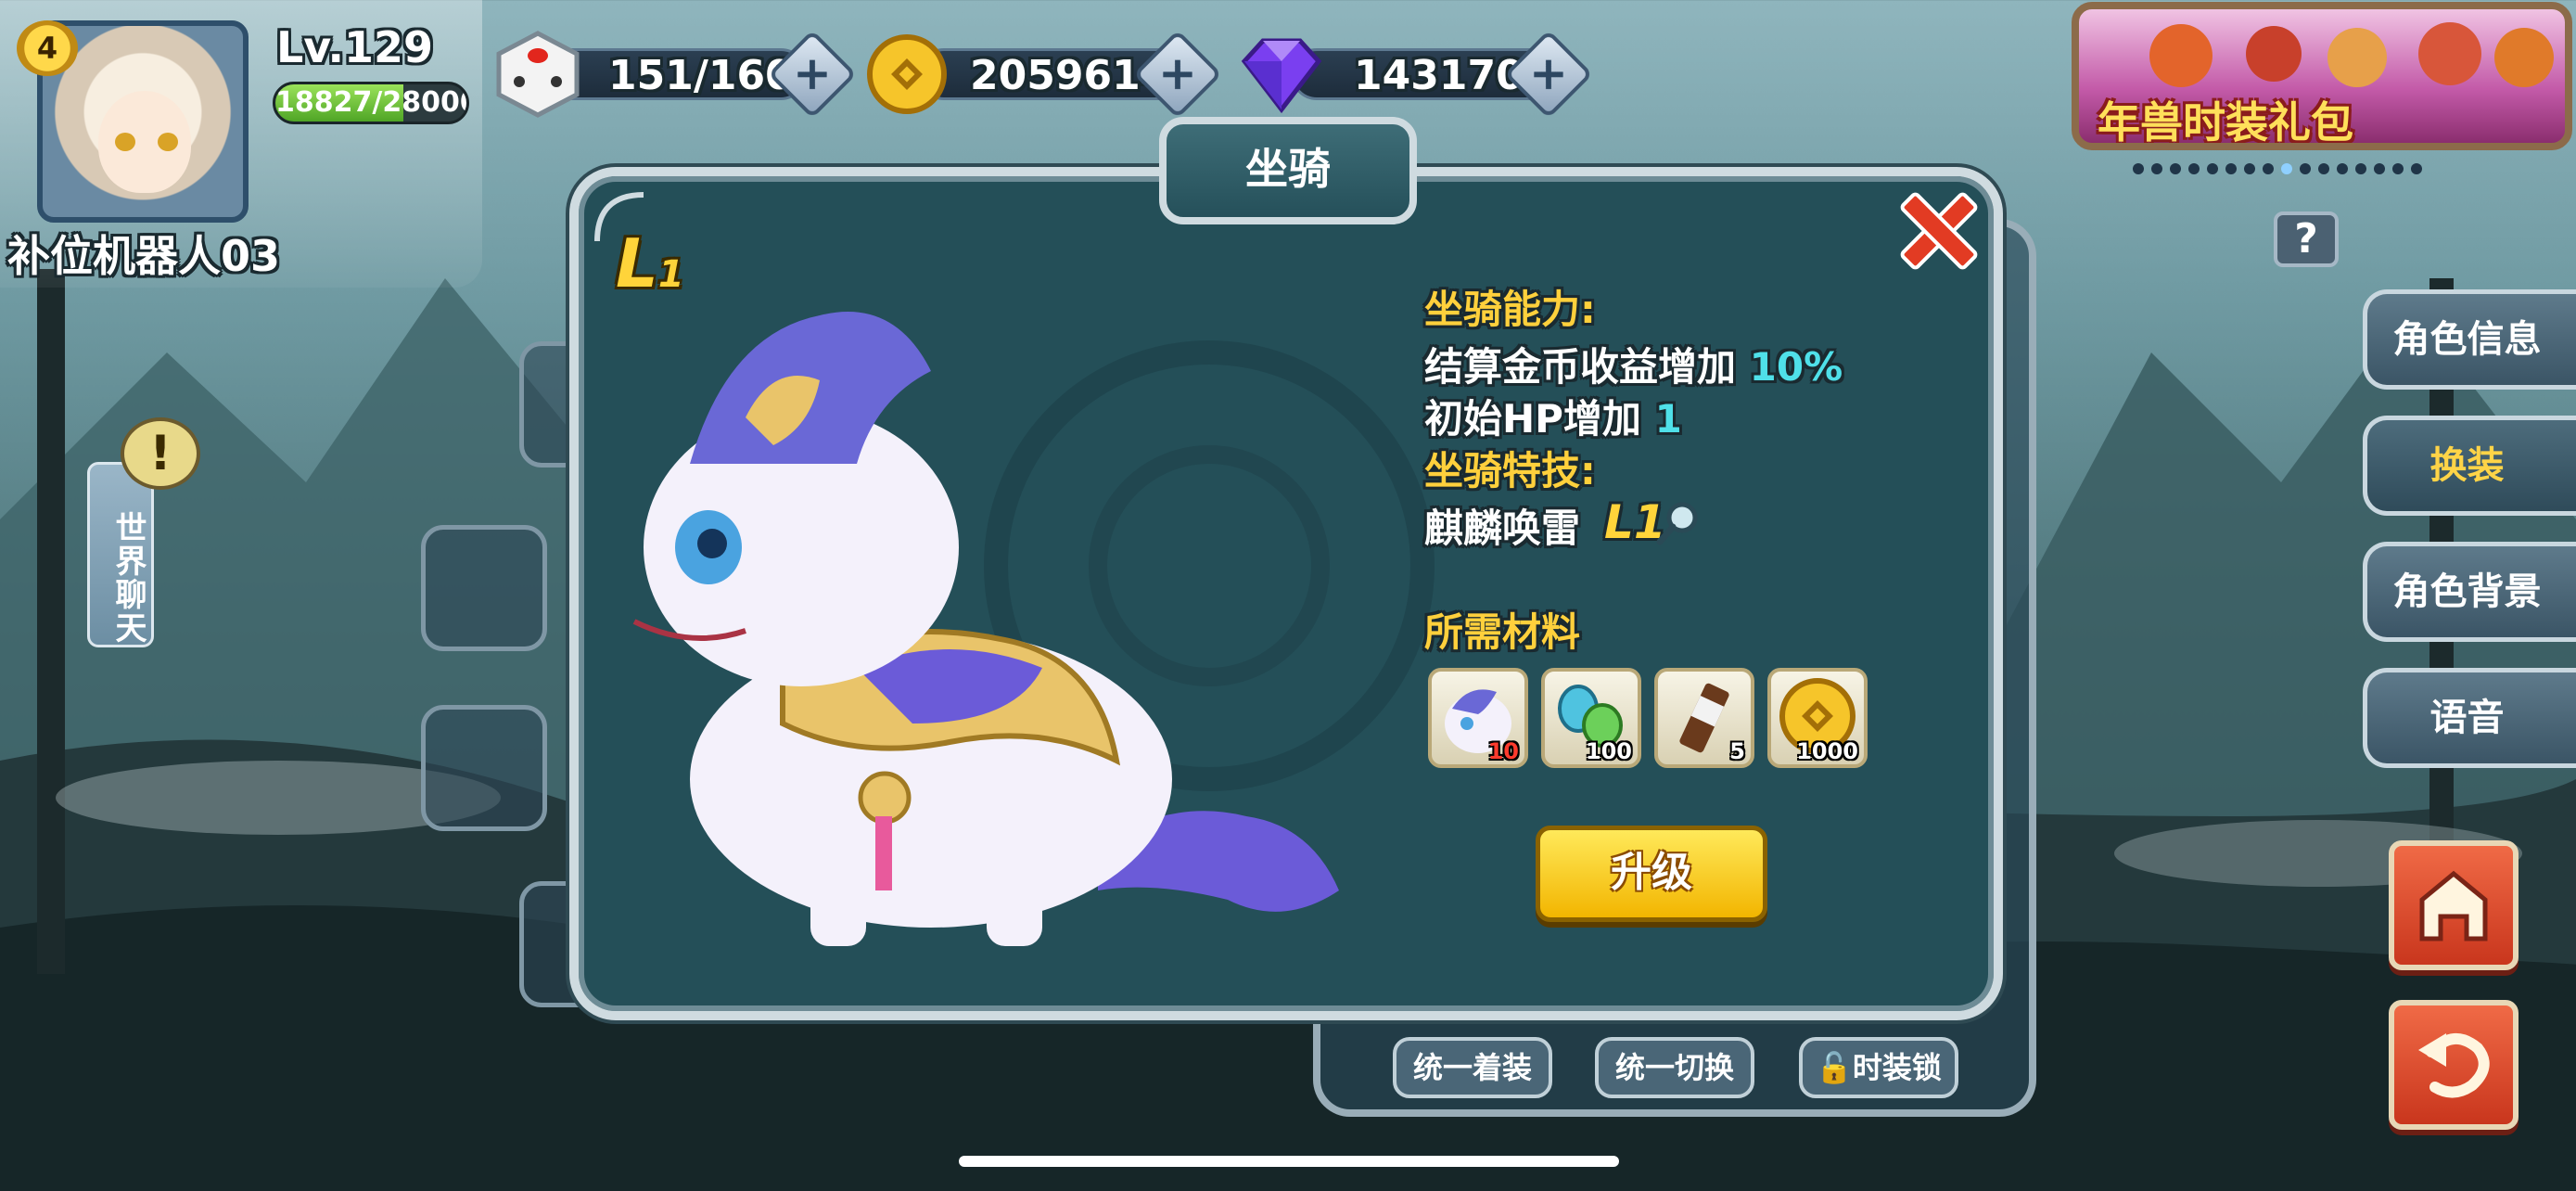  I want to click on home-button, so click(2454, 905).